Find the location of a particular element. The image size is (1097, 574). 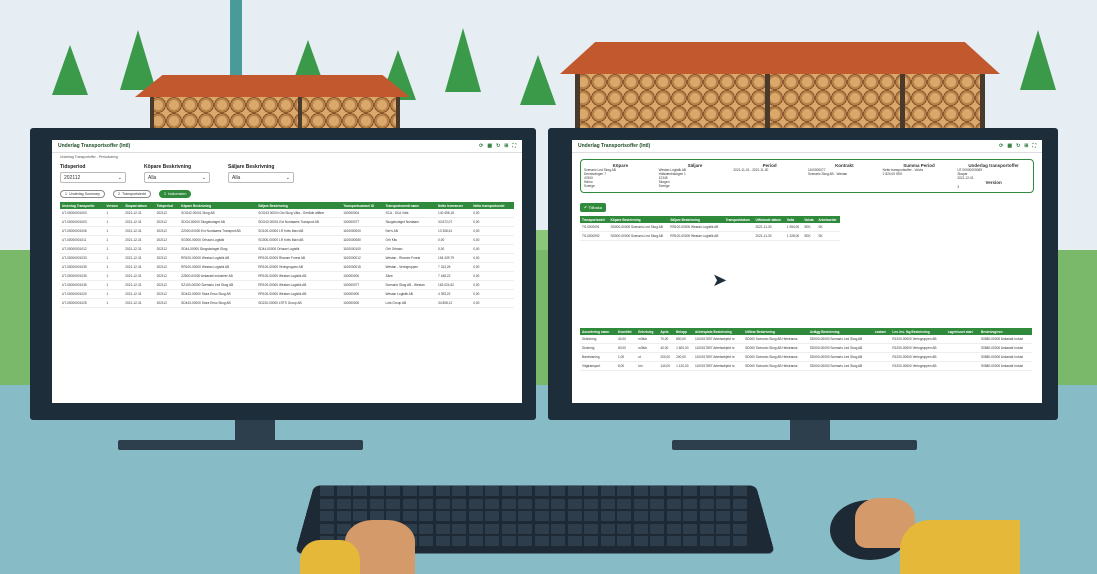

column-header: Version is located at coordinates (114, 205).